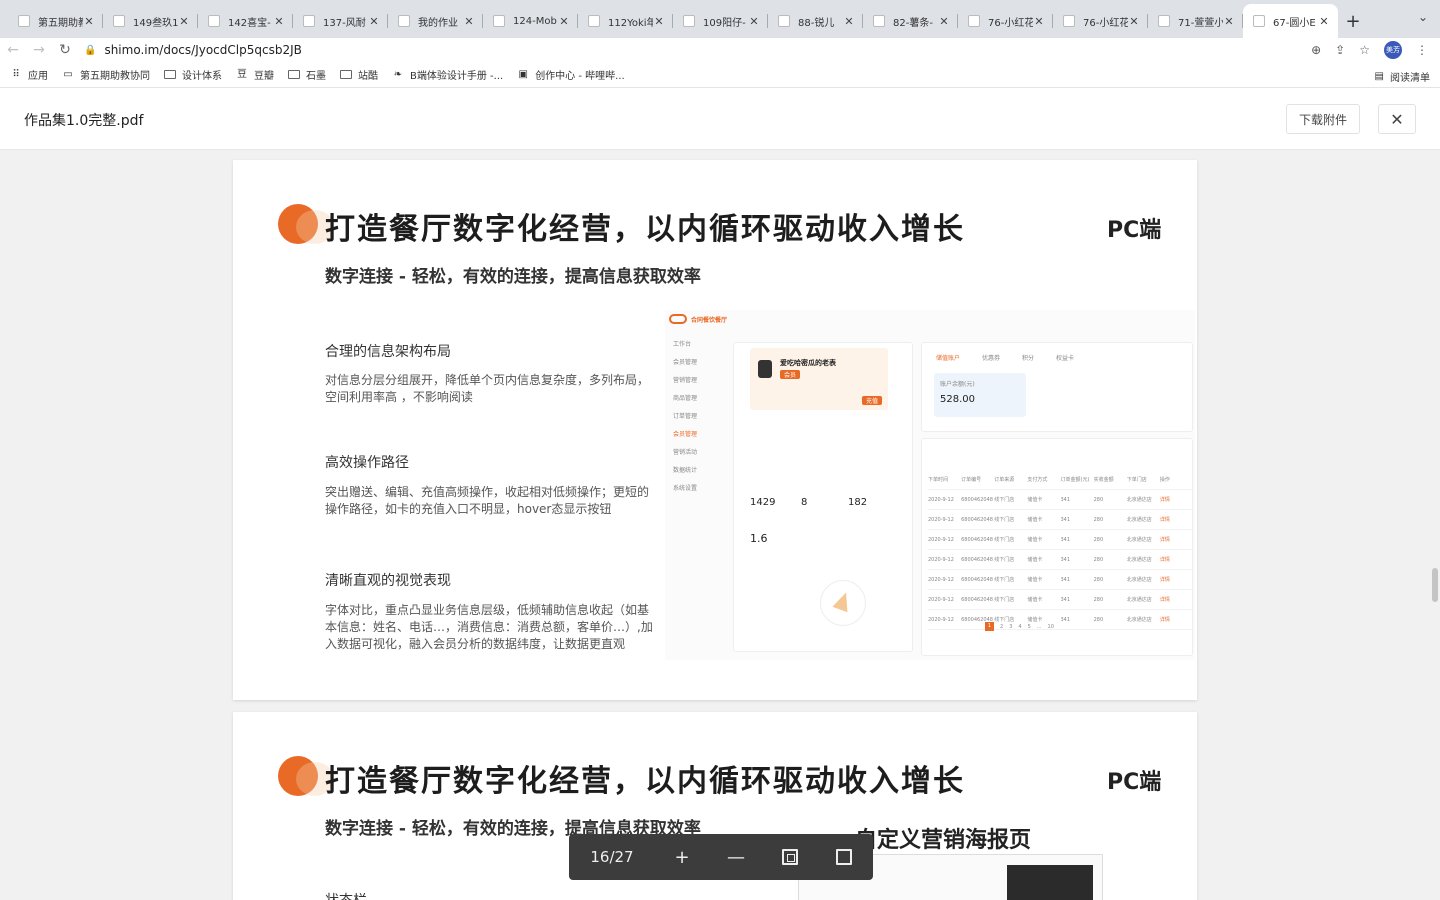 The width and height of the screenshot is (1440, 900). I want to click on browser-tab: 124-Mob ✕, so click(530, 21).